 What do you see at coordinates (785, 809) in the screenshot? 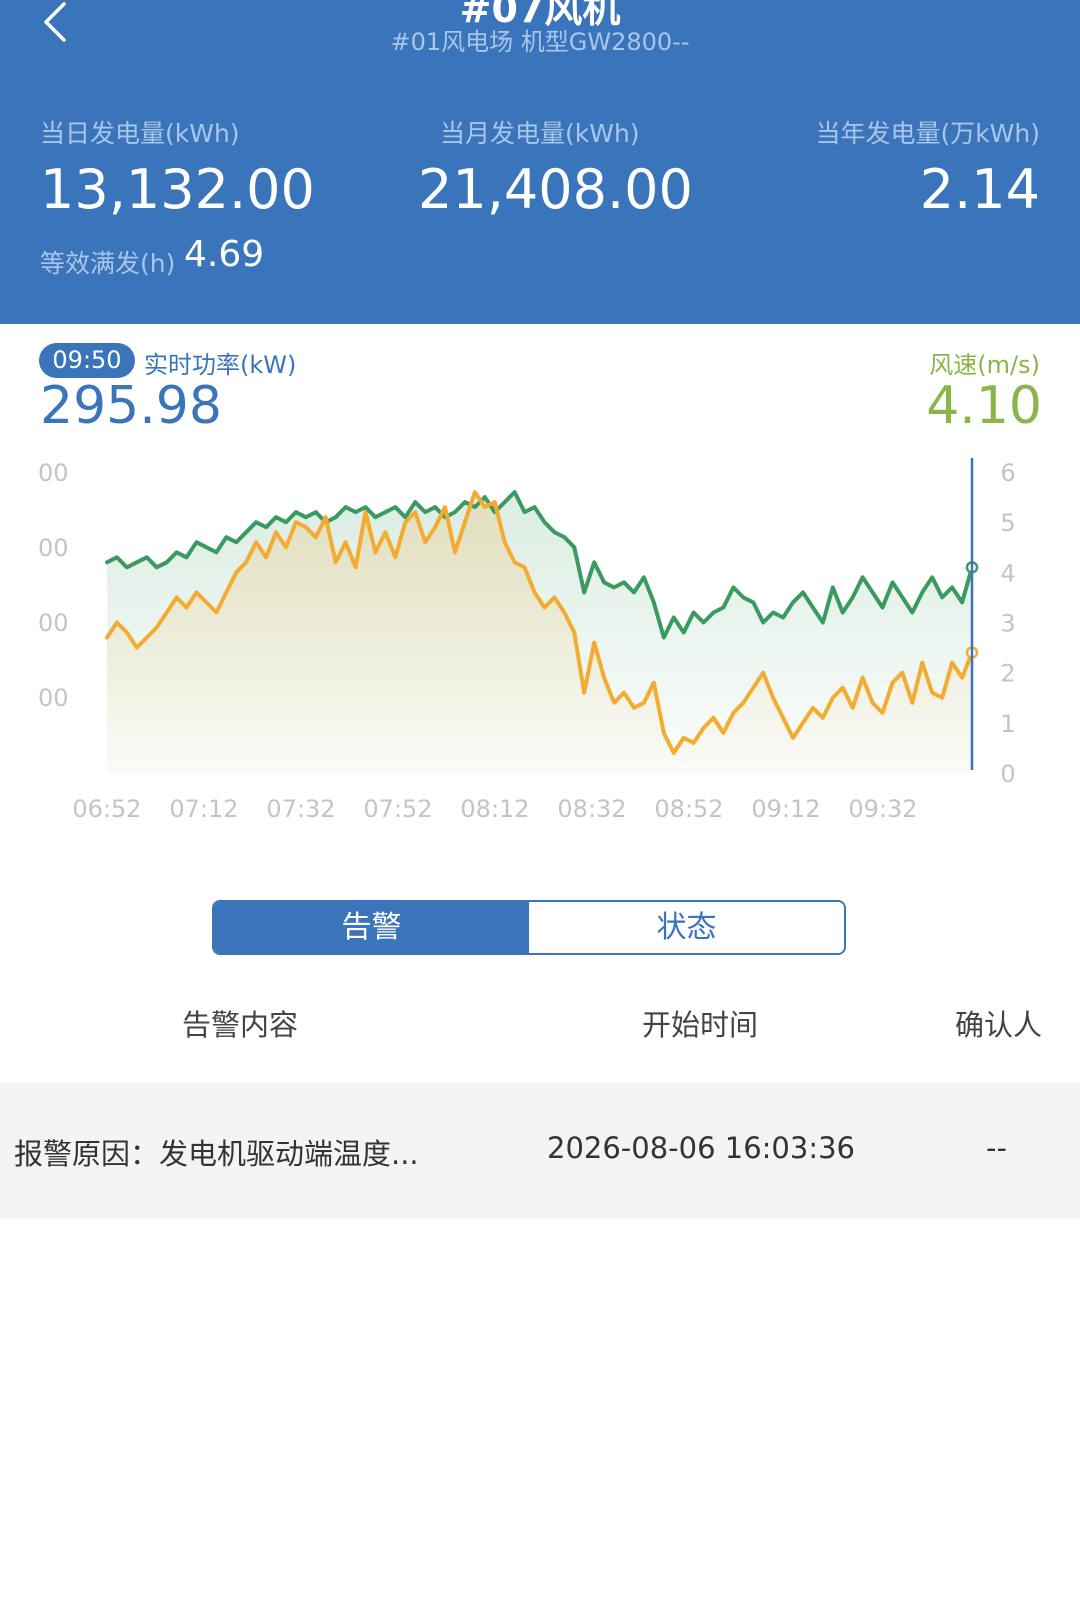
I see `x-tick-label: 09:12` at bounding box center [785, 809].